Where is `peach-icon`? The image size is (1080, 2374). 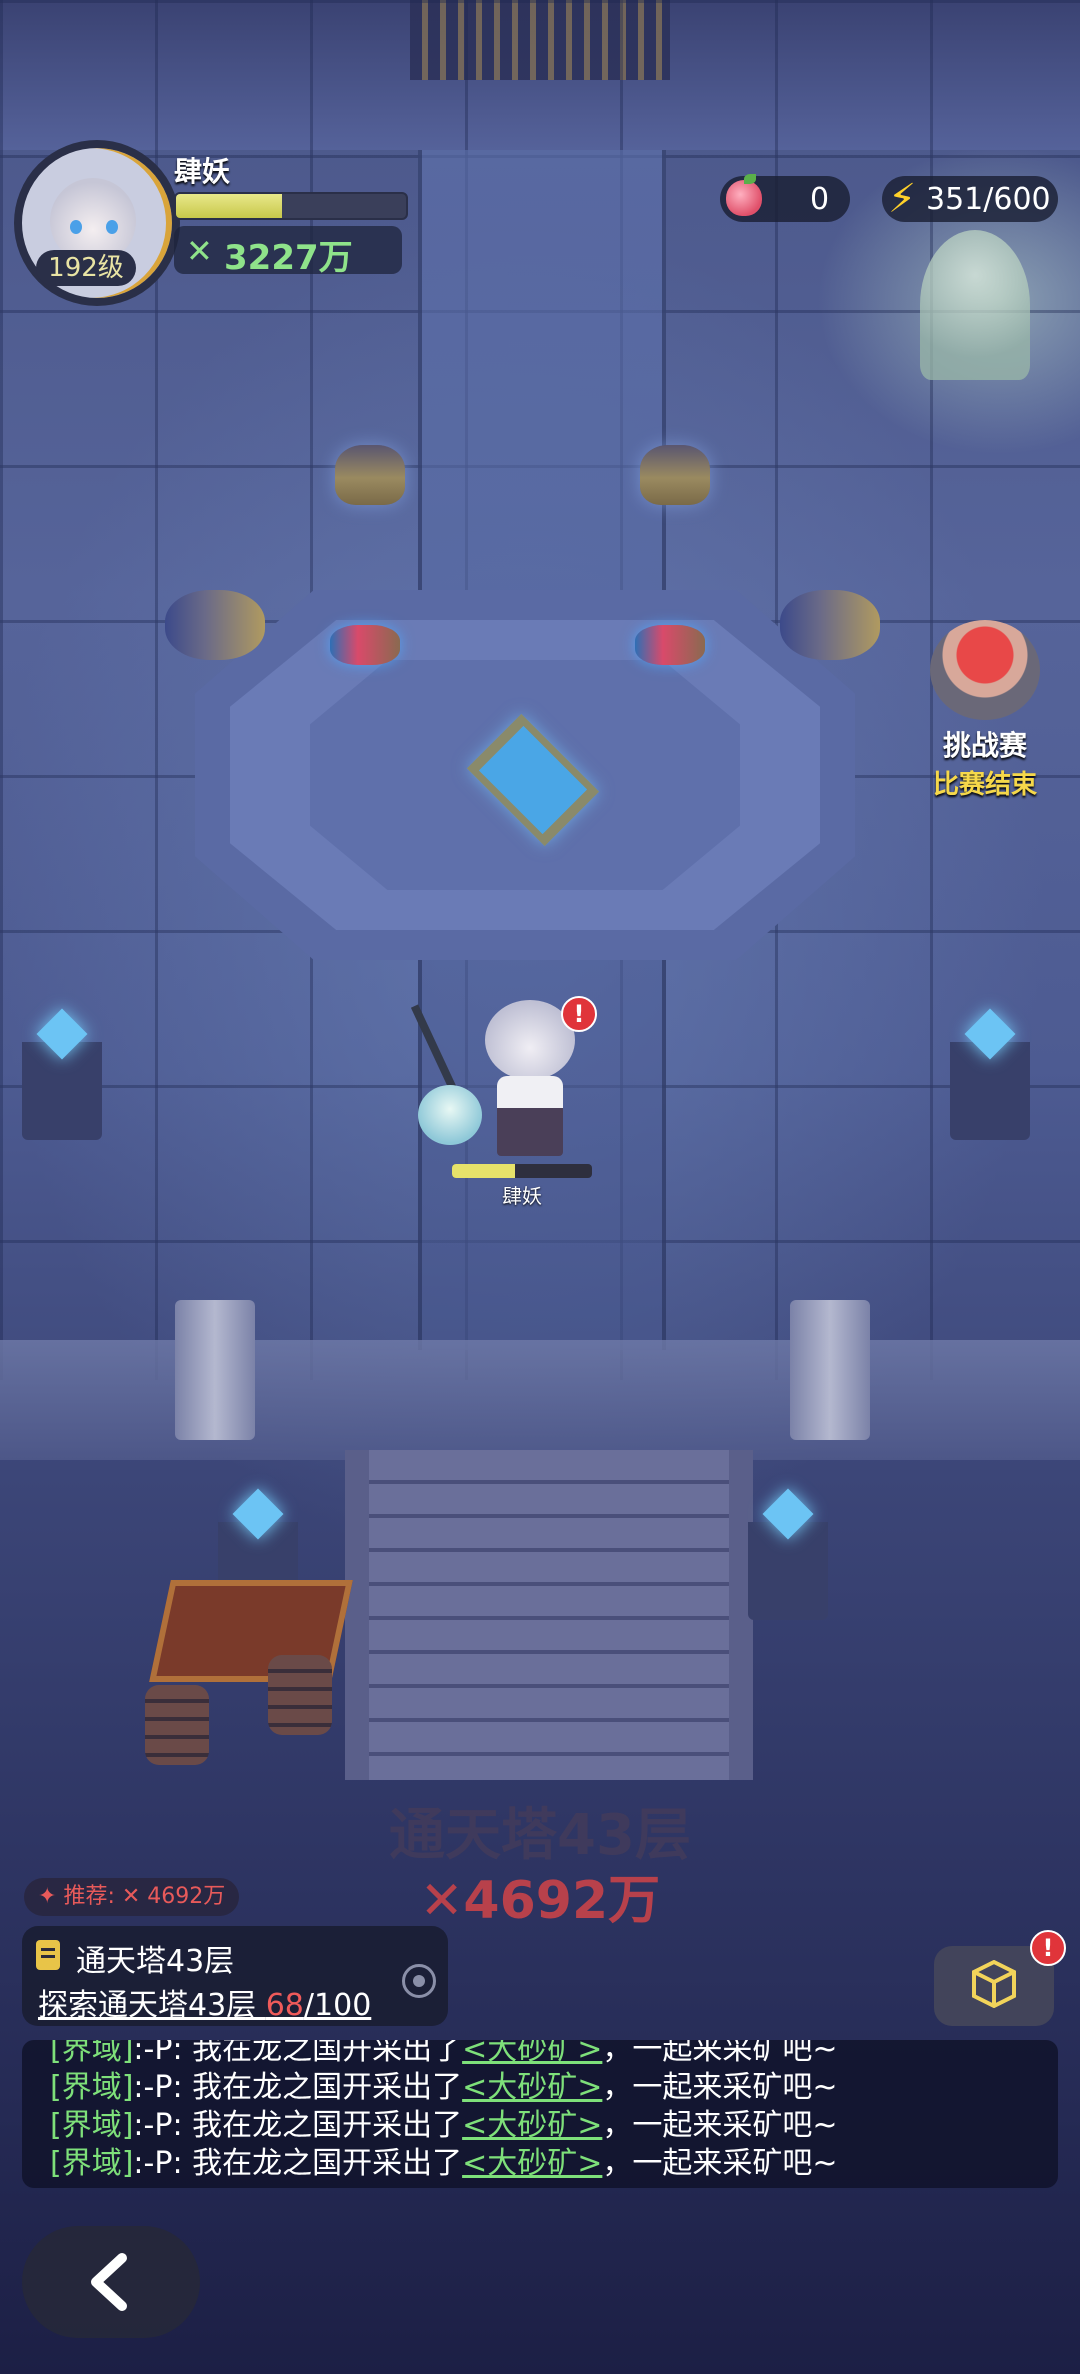 peach-icon is located at coordinates (744, 195).